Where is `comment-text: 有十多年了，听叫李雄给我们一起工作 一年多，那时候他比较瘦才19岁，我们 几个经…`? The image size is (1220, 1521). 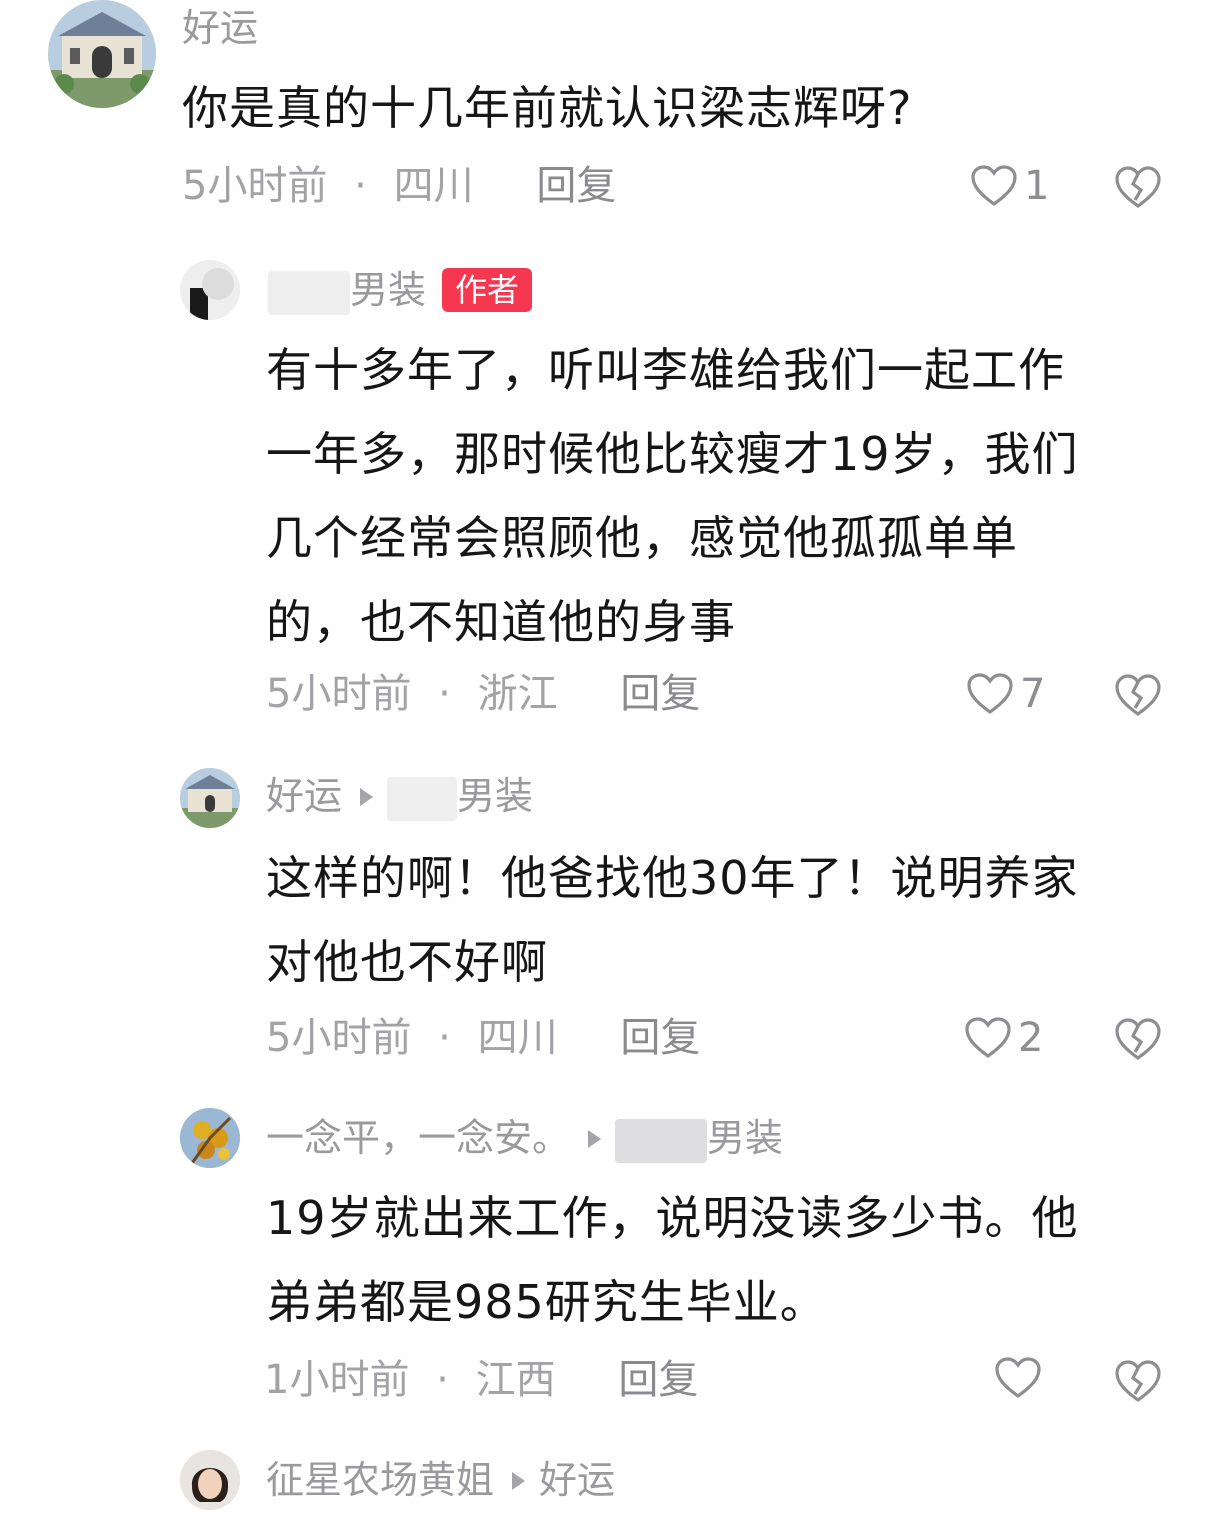
comment-text: 有十多年了，听叫李雄给我们一起工作 一年多，那时候他比较瘦才19岁，我们 几个经… is located at coordinates (672, 496).